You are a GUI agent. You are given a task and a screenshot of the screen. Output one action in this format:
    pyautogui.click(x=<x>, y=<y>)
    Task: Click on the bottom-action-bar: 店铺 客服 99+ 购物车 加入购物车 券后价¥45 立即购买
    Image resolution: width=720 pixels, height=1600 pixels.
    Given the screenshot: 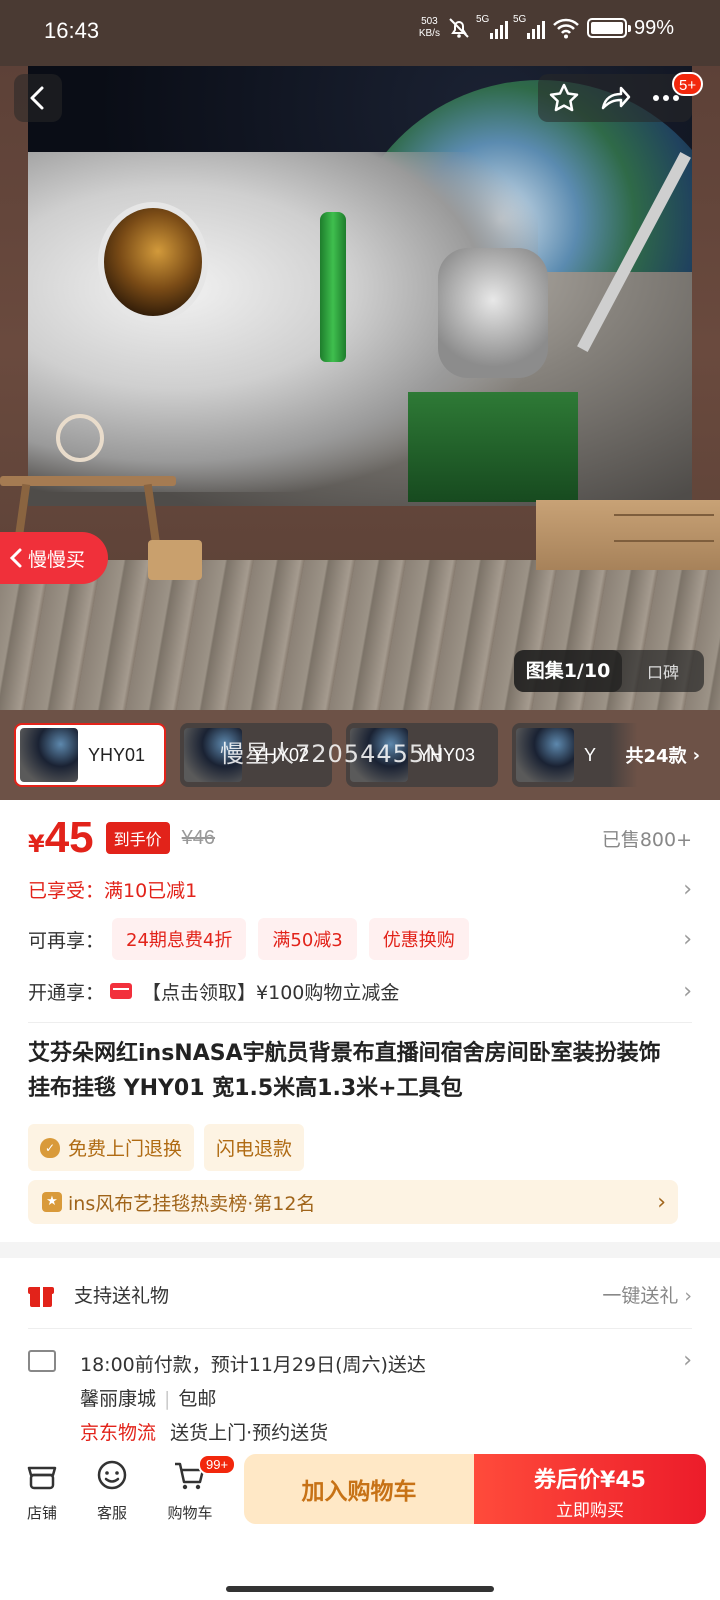 What is the action you would take?
    pyautogui.click(x=360, y=1523)
    